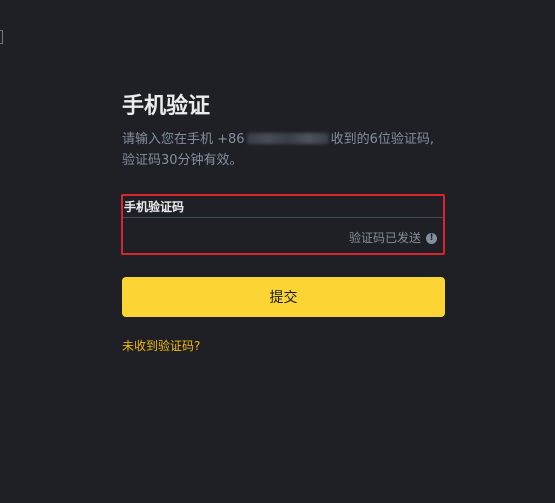  Describe the element at coordinates (183, 139) in the screenshot. I see `description-prefix: 请输入您在手机 +86` at that location.